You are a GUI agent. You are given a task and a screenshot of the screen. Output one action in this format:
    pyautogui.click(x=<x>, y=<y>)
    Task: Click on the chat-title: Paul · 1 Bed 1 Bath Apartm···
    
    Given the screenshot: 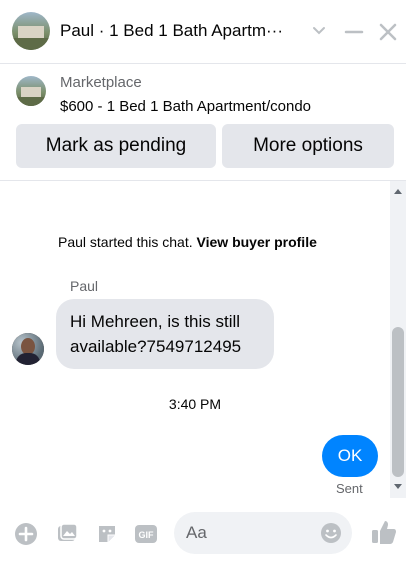 What is the action you would take?
    pyautogui.click(x=171, y=31)
    